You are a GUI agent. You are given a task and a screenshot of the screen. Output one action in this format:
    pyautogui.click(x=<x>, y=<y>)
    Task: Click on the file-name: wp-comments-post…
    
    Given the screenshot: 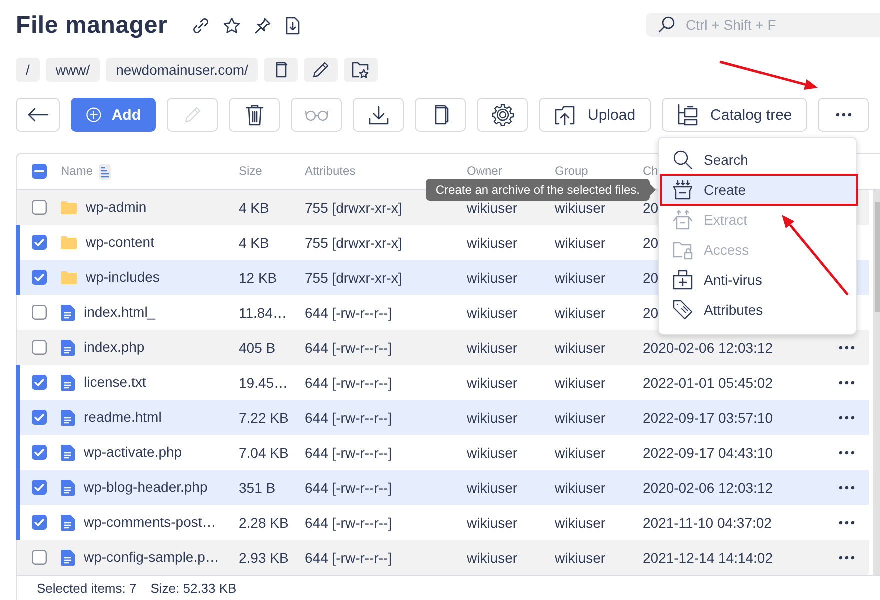 What is the action you would take?
    pyautogui.click(x=150, y=522)
    